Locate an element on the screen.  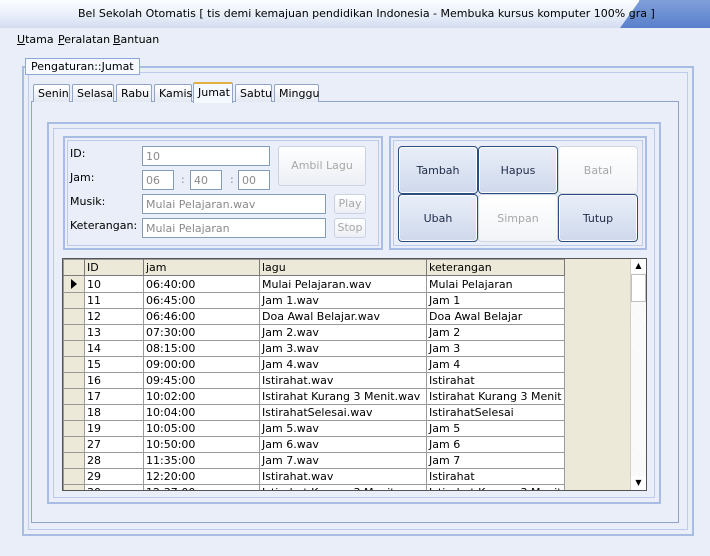
cell-keterangan: Mulai Pelajaran is located at coordinates (495, 284).